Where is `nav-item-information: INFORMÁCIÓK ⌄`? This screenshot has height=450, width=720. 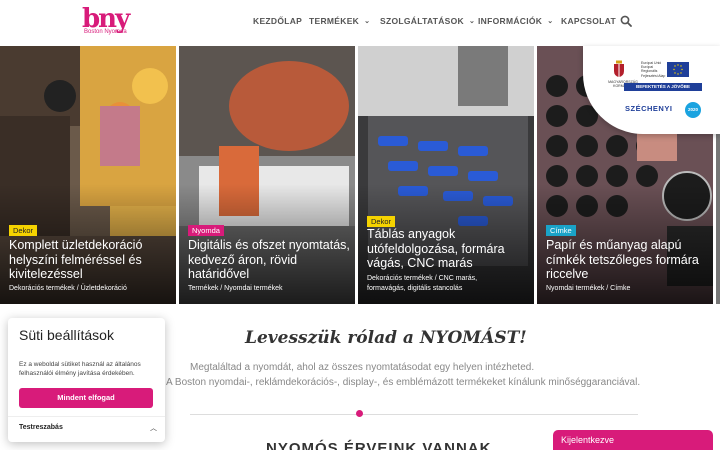 nav-item-information: INFORMÁCIÓK ⌄ is located at coordinates (515, 21).